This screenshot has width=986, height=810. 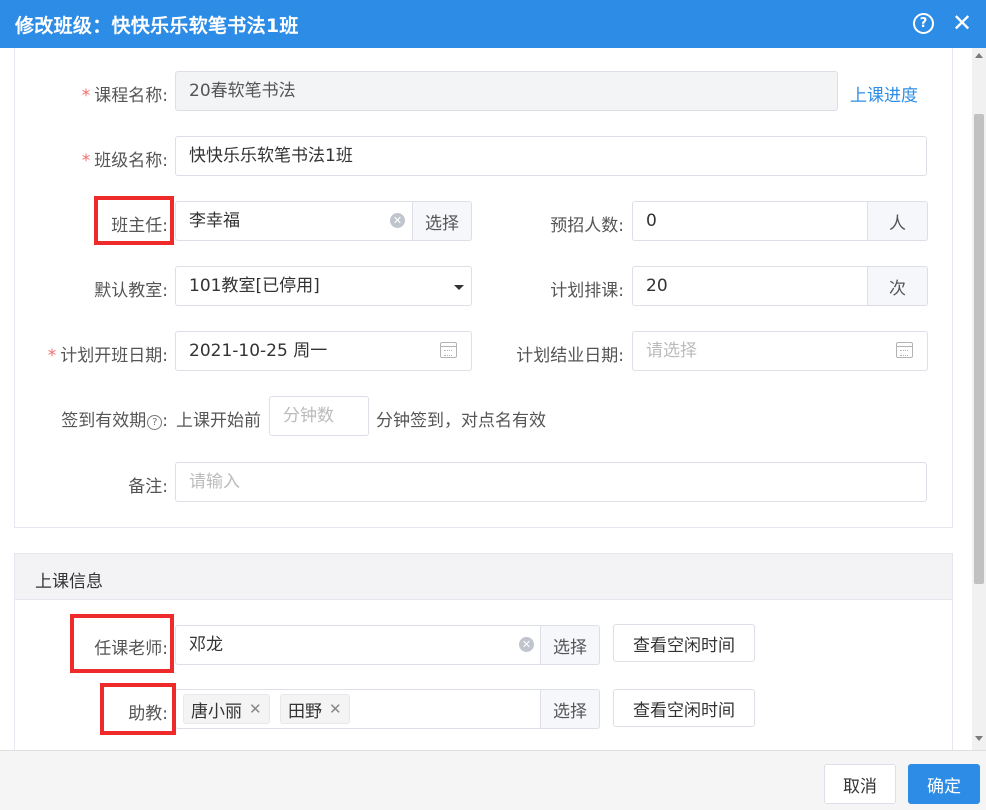 What do you see at coordinates (122, 643) in the screenshot?
I see `highlight-box-teacher` at bounding box center [122, 643].